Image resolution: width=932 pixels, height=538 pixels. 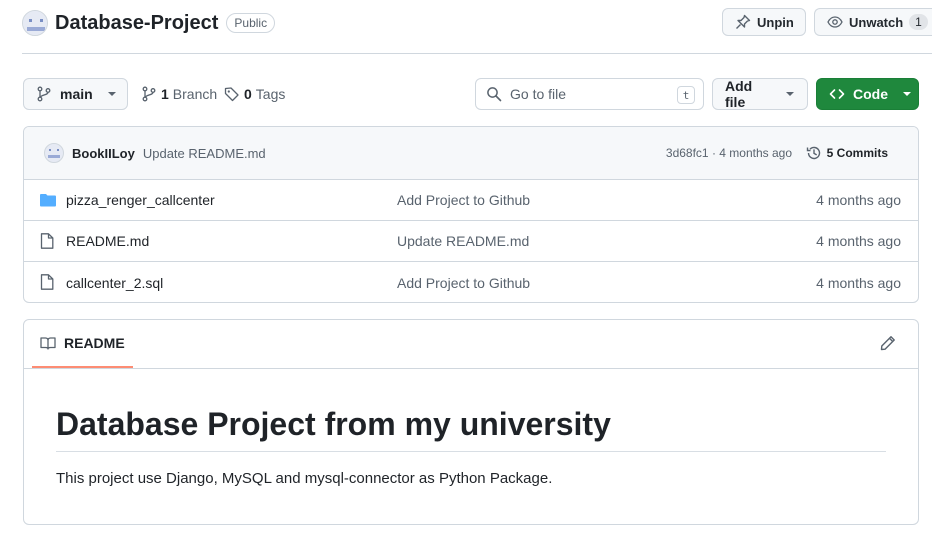 I want to click on add-file-label: Add file, so click(x=739, y=94).